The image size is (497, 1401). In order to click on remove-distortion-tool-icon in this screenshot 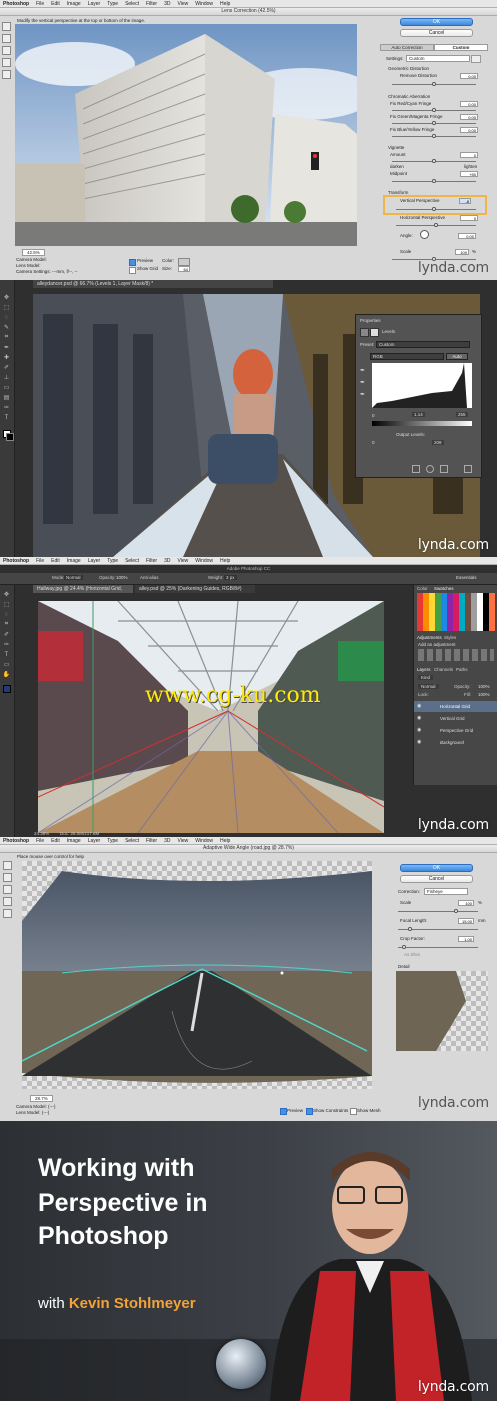, I will do `click(6, 26)`.